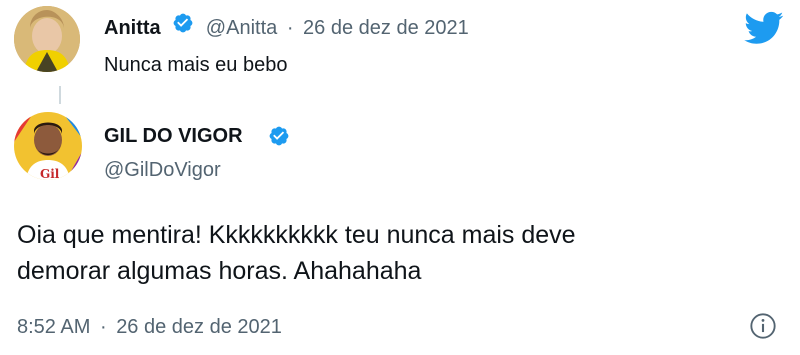 This screenshot has height=355, width=800. I want to click on parent-date: 26 de dez de 2021, so click(386, 28).